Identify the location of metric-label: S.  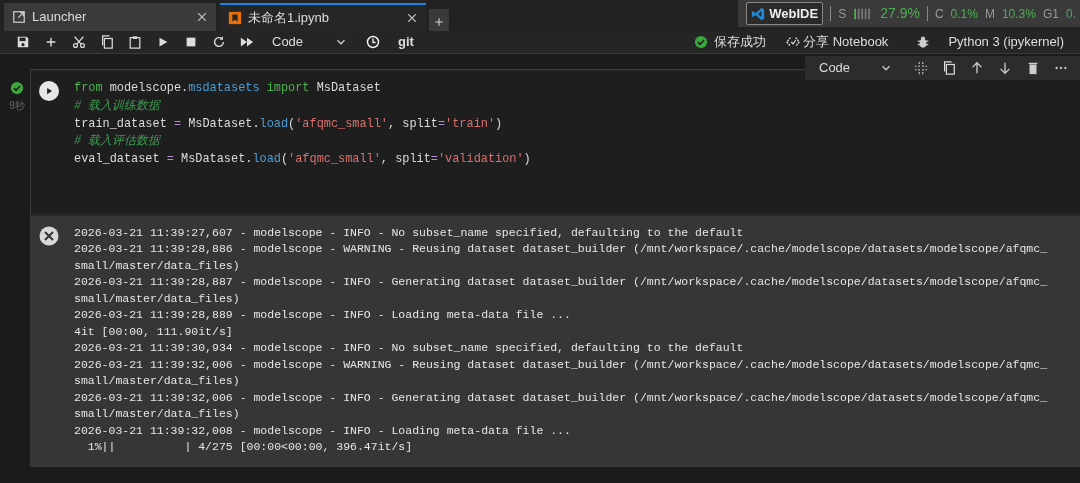
(842, 14).